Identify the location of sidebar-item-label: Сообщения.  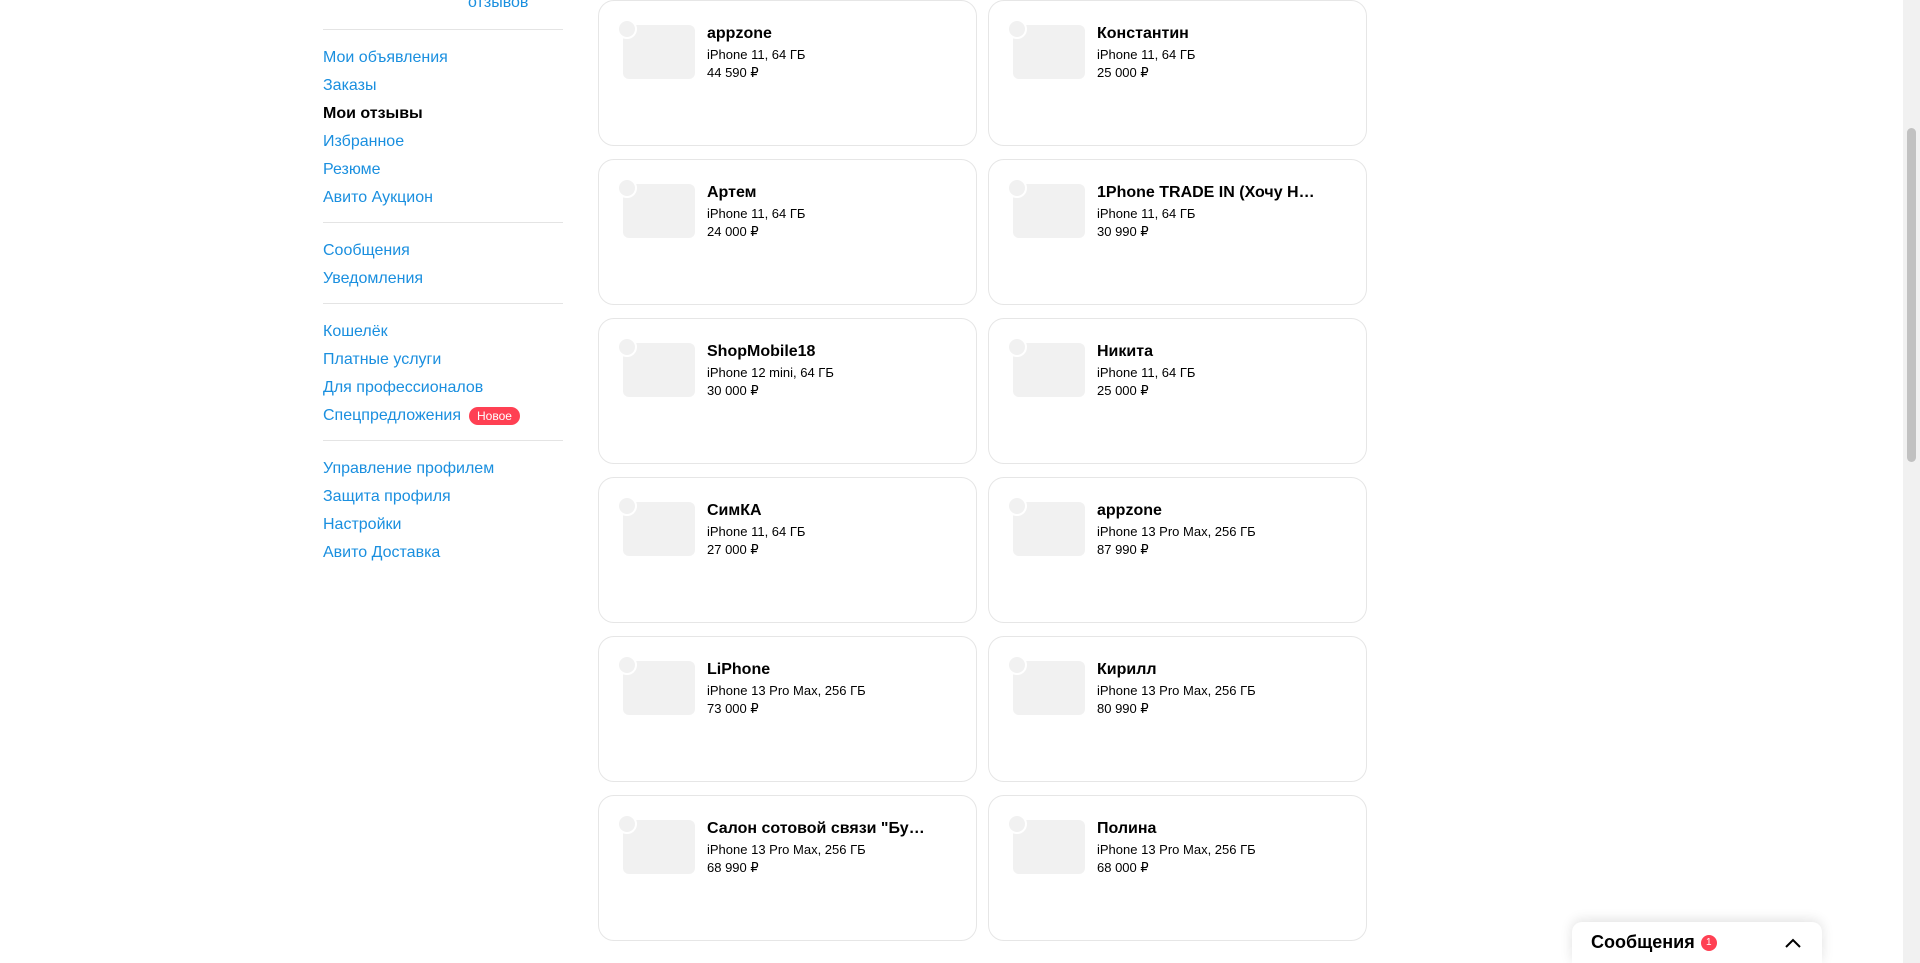
(366, 250).